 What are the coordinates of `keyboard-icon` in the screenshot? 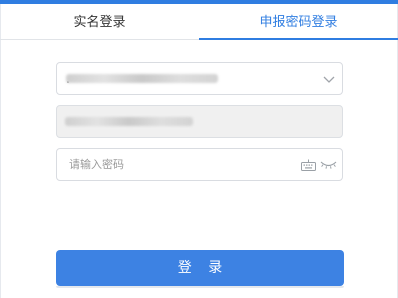 It's located at (308, 165).